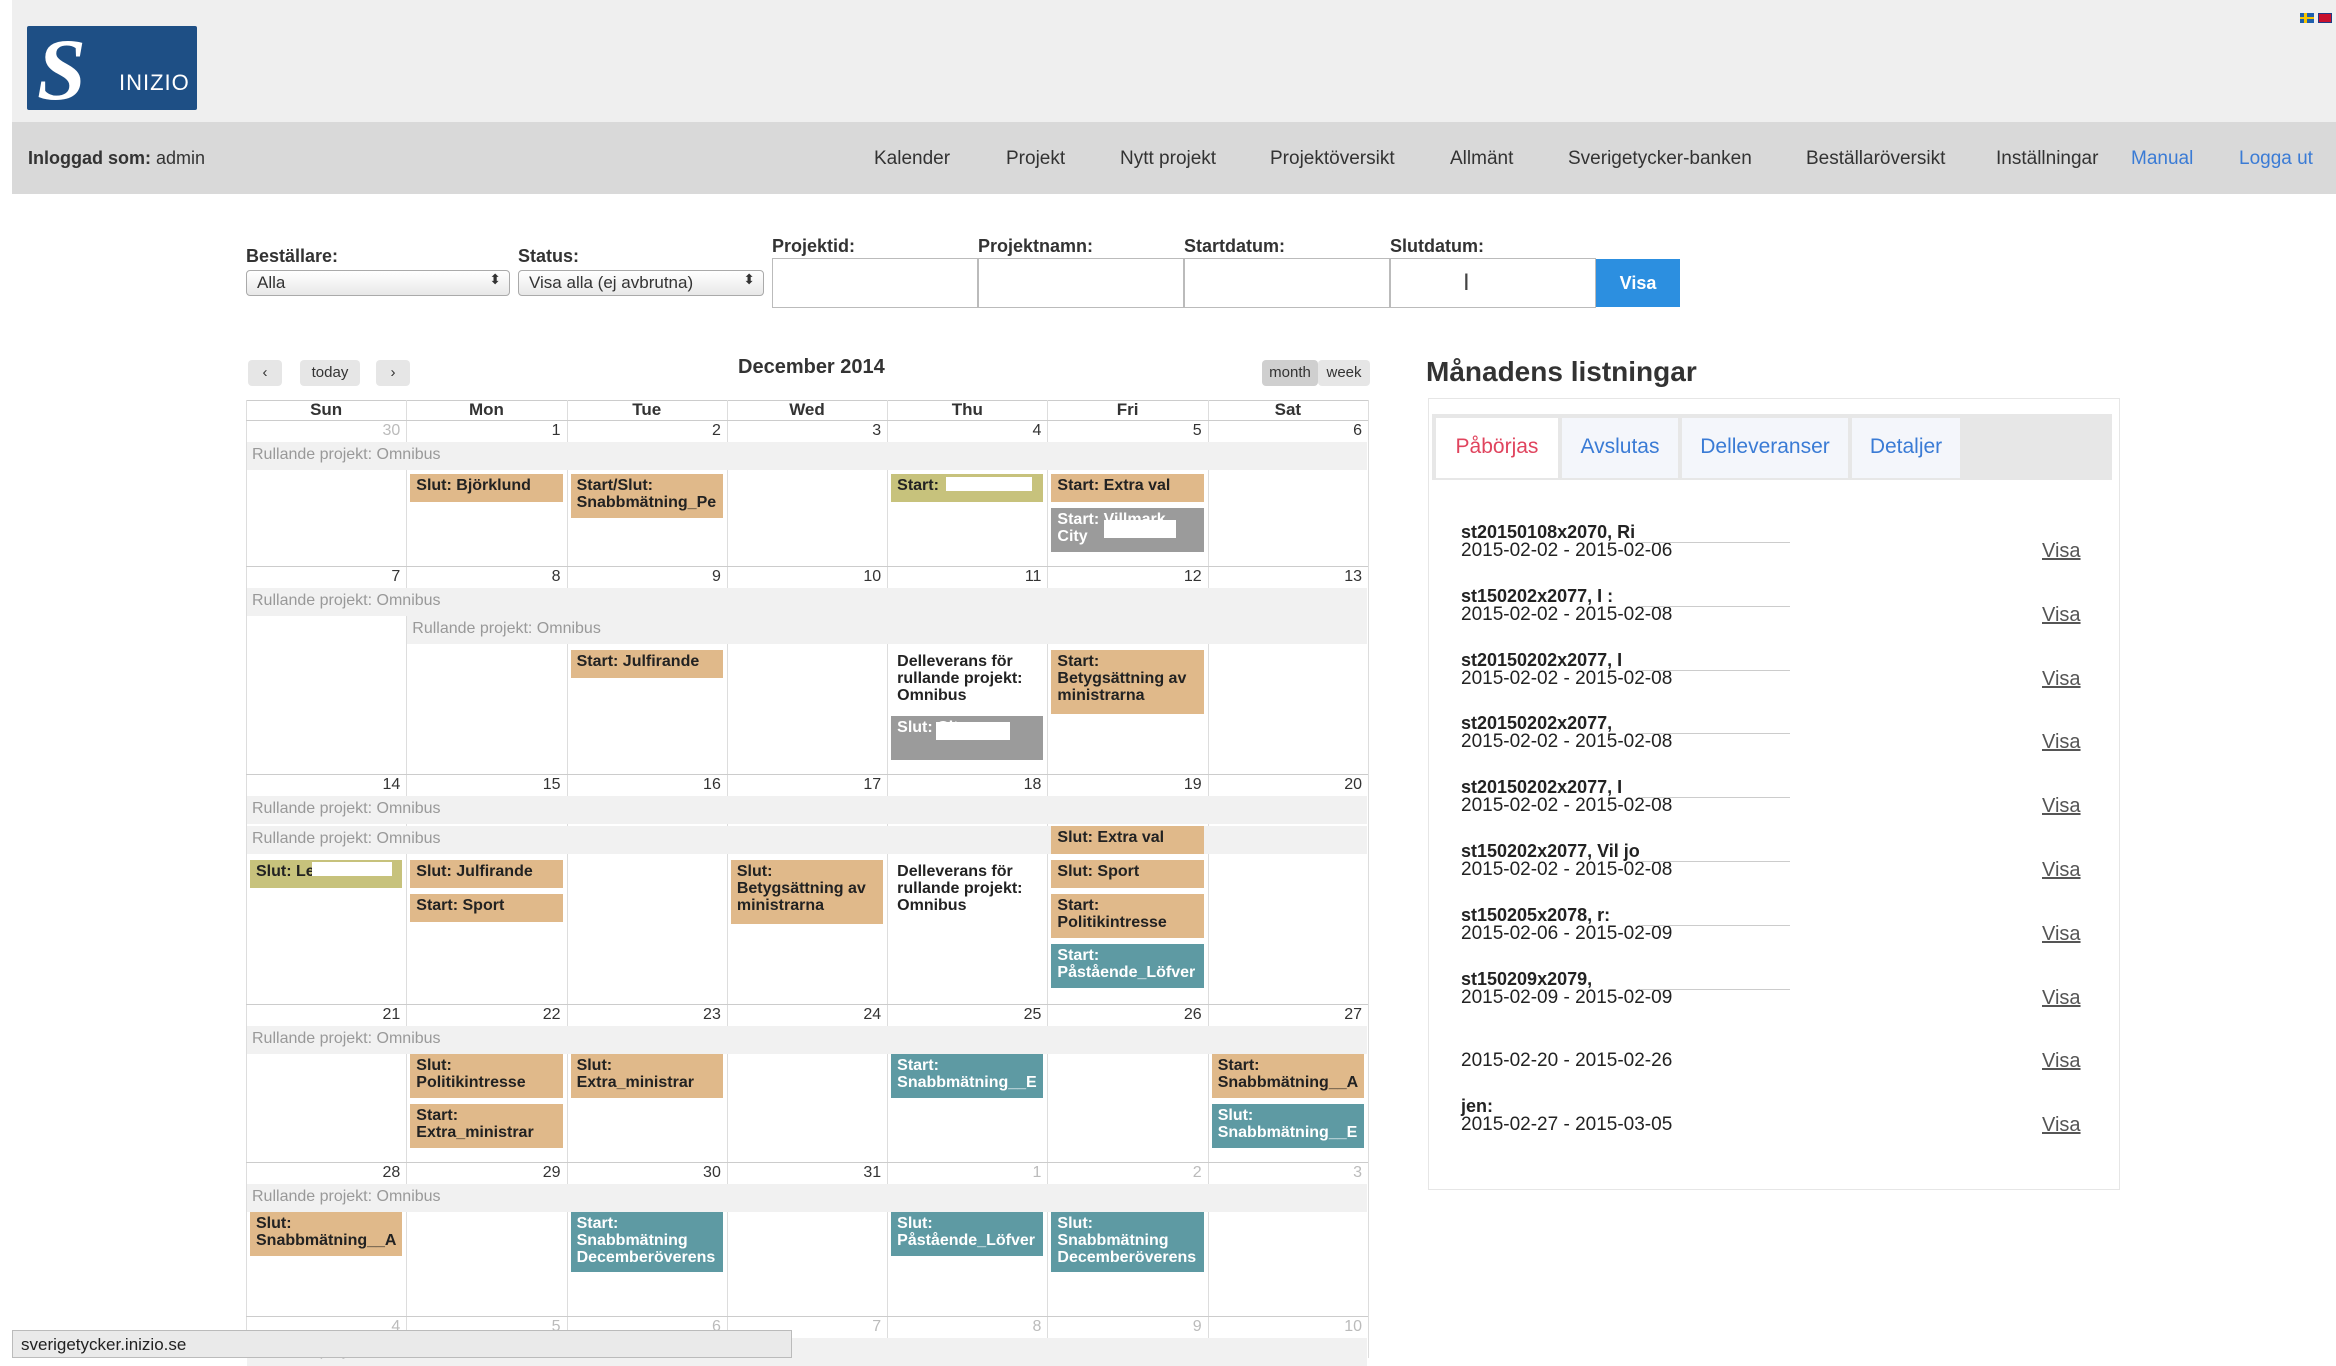 This screenshot has width=2336, height=1366. Describe the element at coordinates (1287, 283) in the screenshot. I see `startdatum-input` at that location.